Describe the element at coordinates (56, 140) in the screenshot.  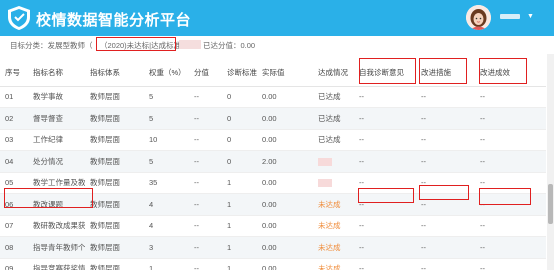
I see `cell-name: 工作纪律` at that location.